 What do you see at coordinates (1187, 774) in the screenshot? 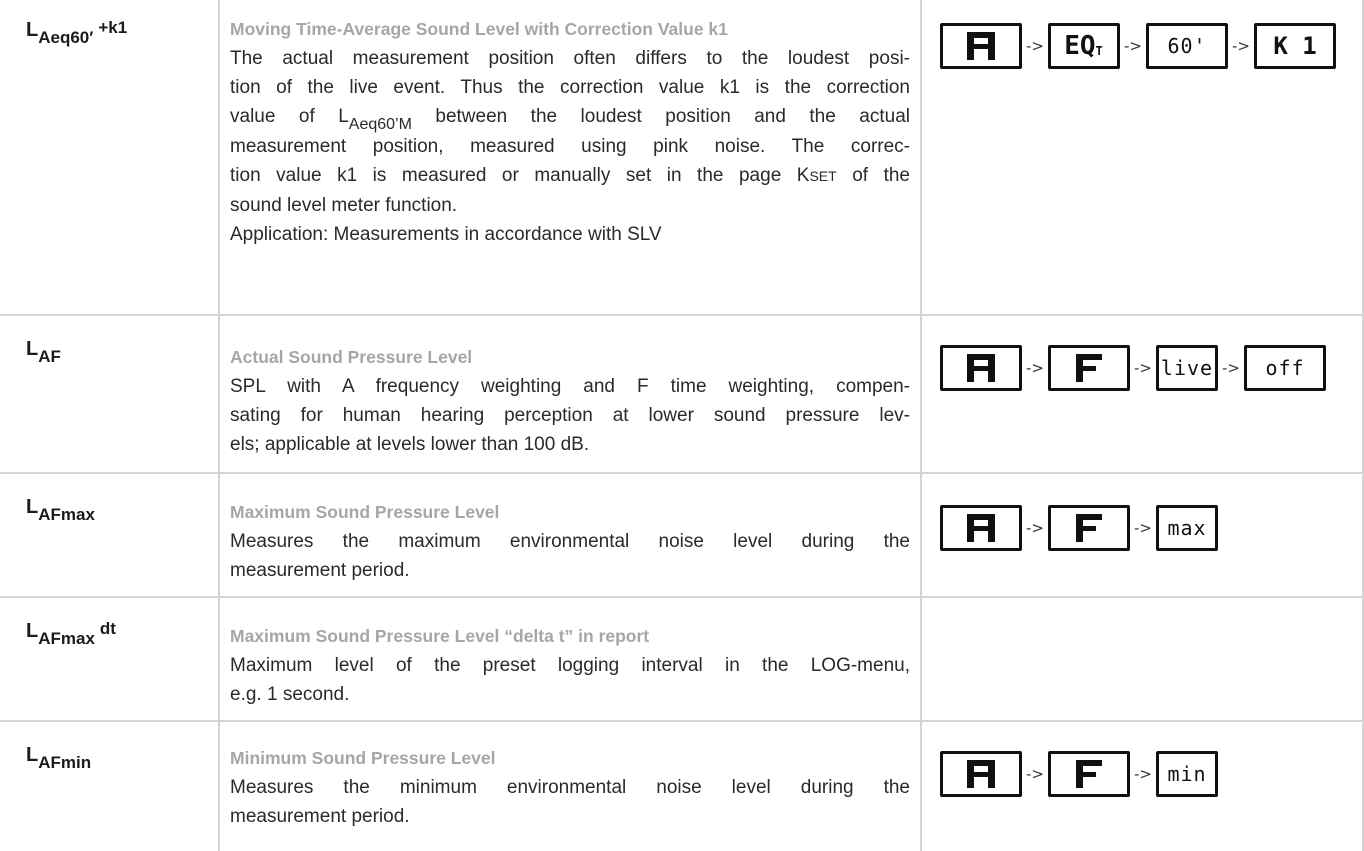
I see `lcd-key-min: min` at bounding box center [1187, 774].